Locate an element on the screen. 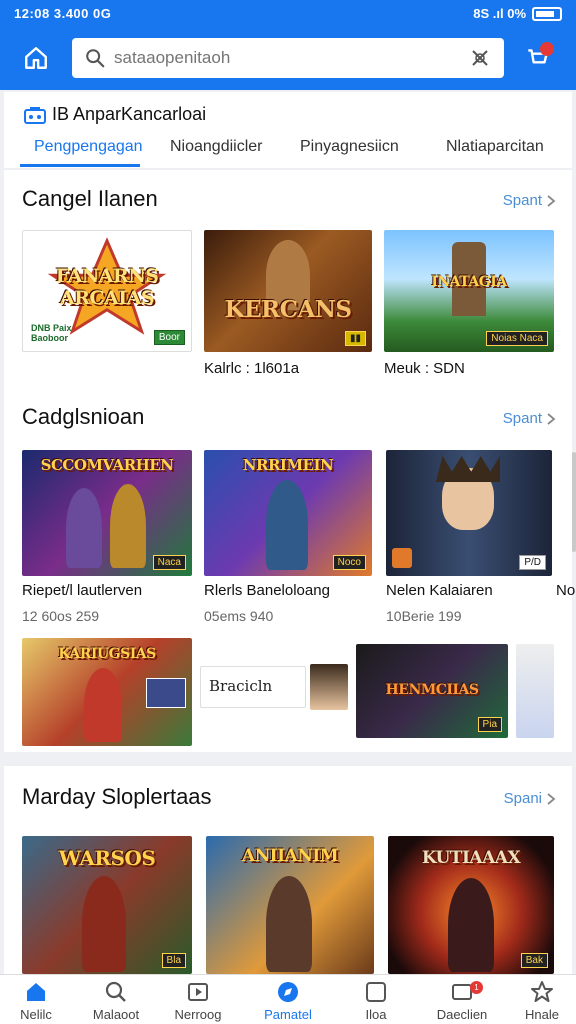  tile-logo: KARIUGSIAS is located at coordinates (107, 654).